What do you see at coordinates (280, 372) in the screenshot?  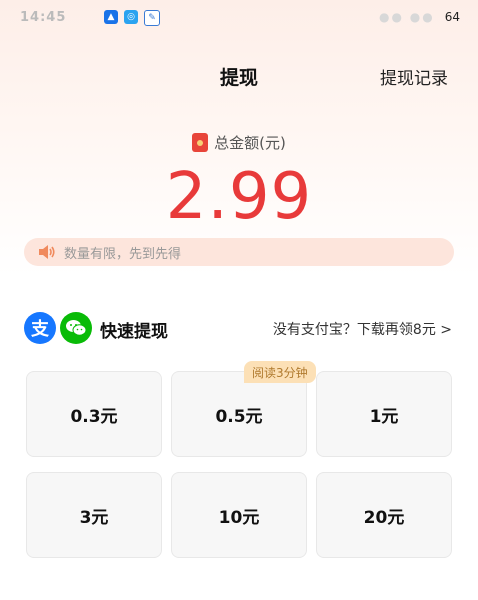 I see `reading-time-badge: 阅读3分钟` at bounding box center [280, 372].